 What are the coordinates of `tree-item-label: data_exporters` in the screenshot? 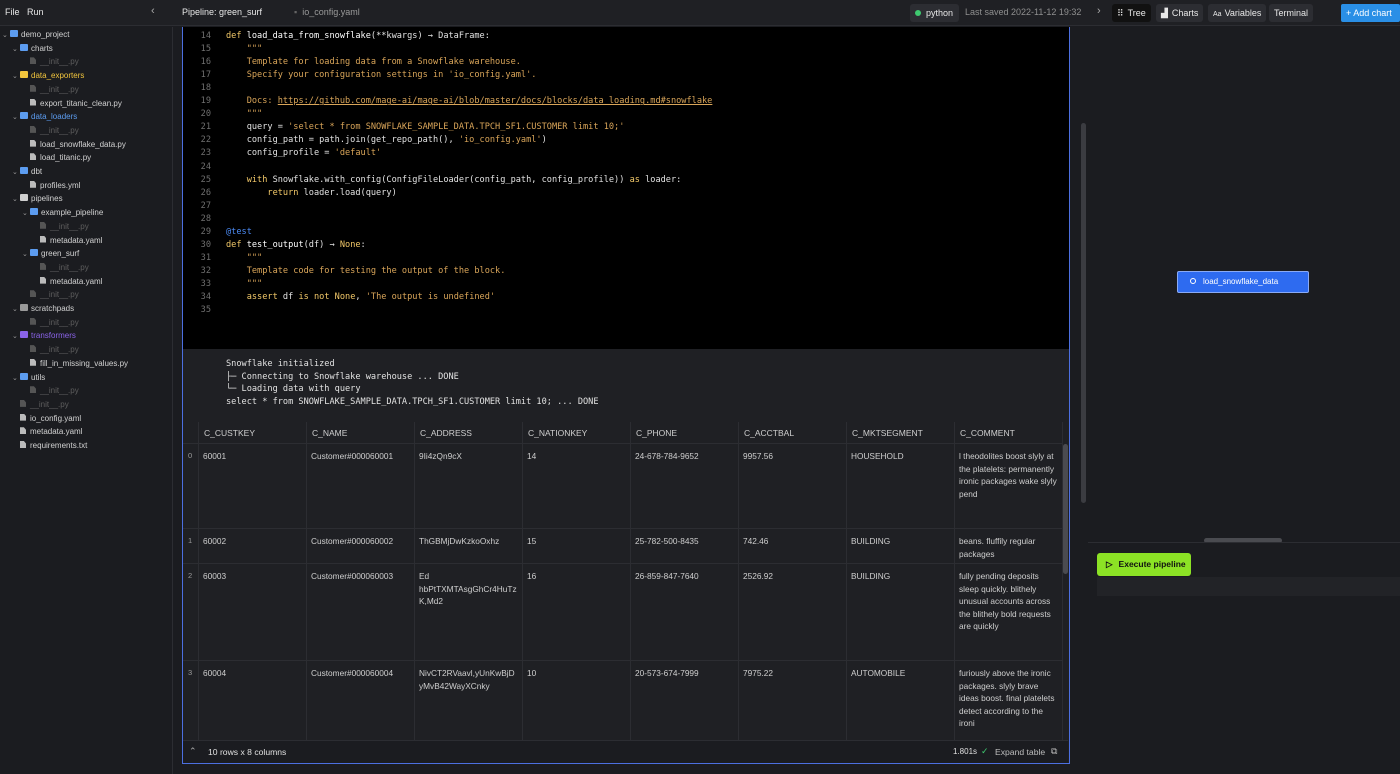 It's located at (58, 76).